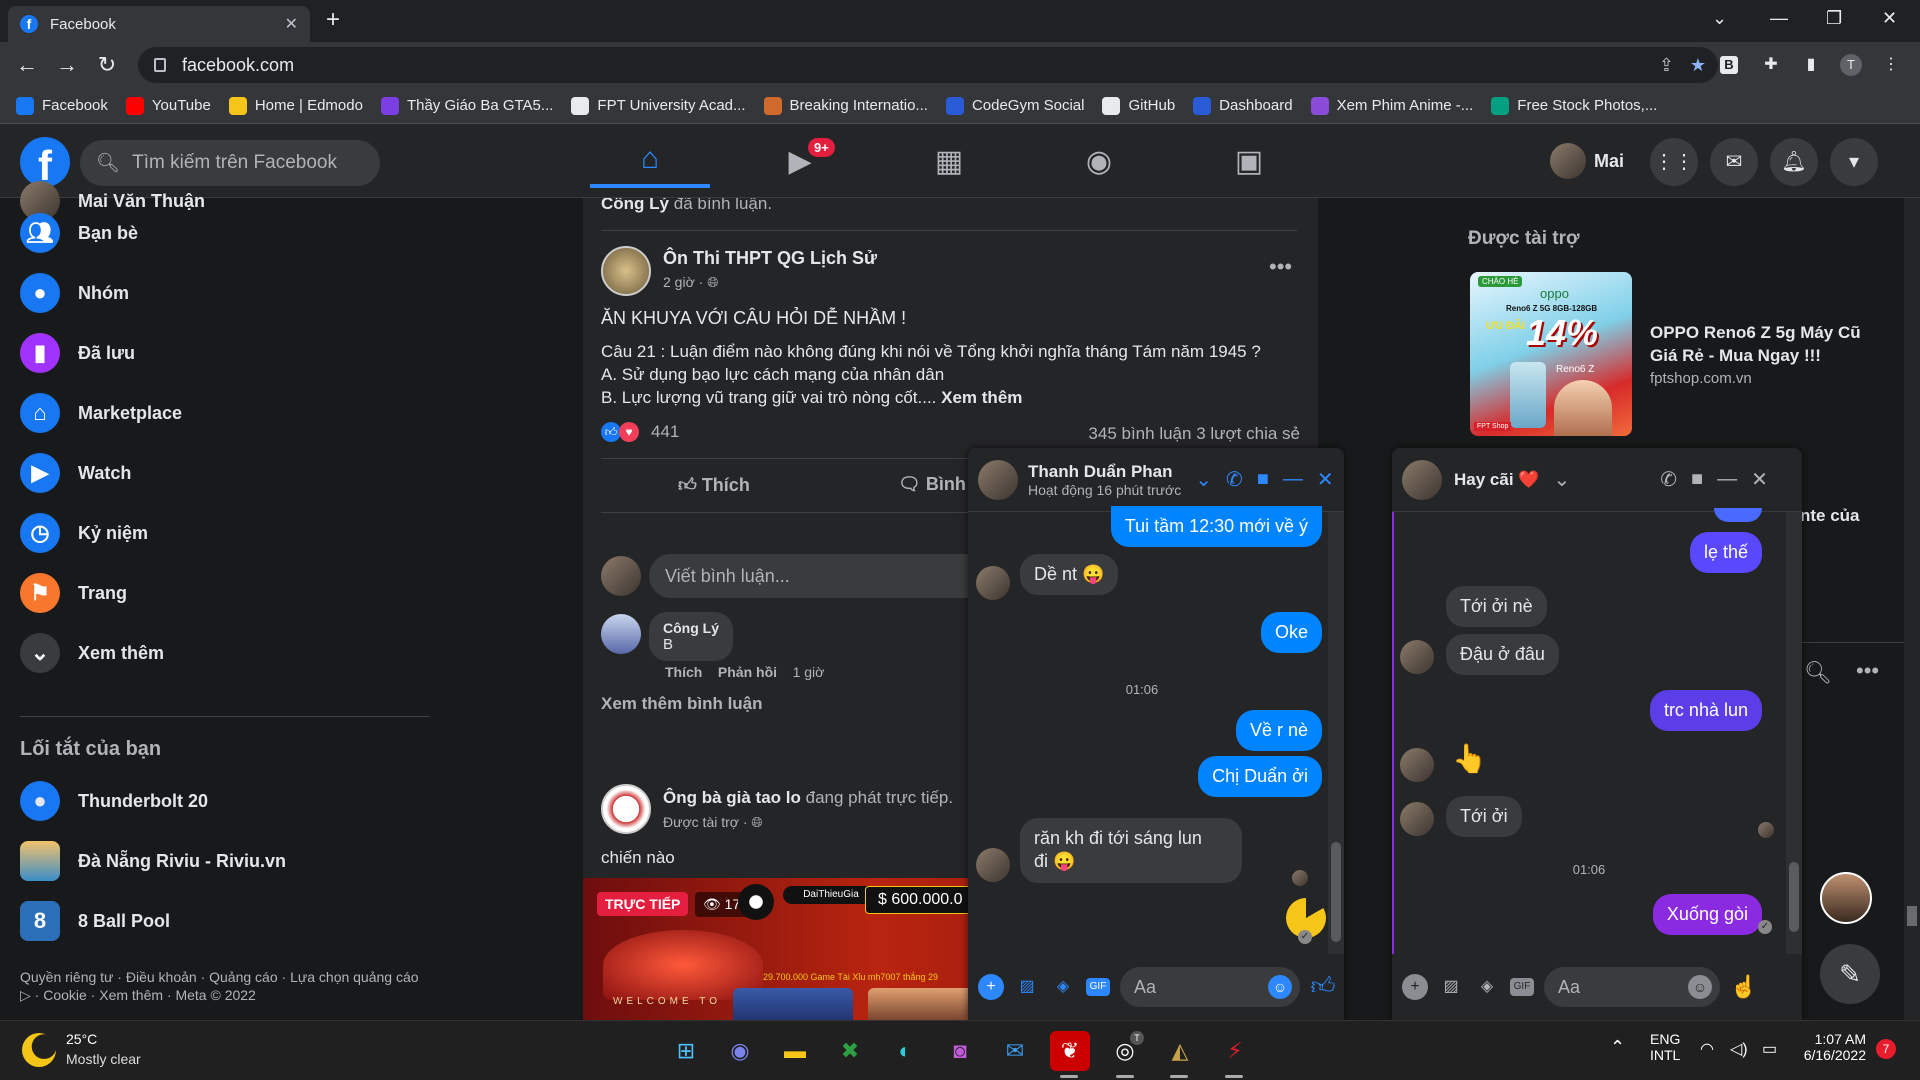 The height and width of the screenshot is (1080, 1920). Describe the element at coordinates (1707, 1049) in the screenshot. I see `wifi-icon: ◠` at that location.